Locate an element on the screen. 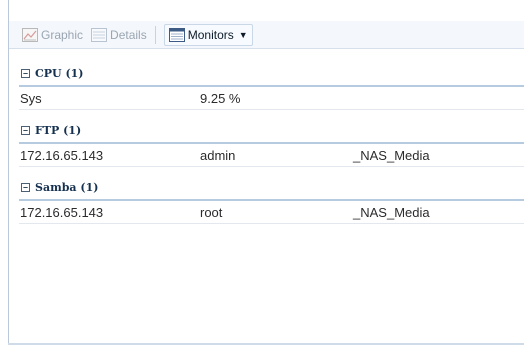  toolbar-divider is located at coordinates (155, 34).